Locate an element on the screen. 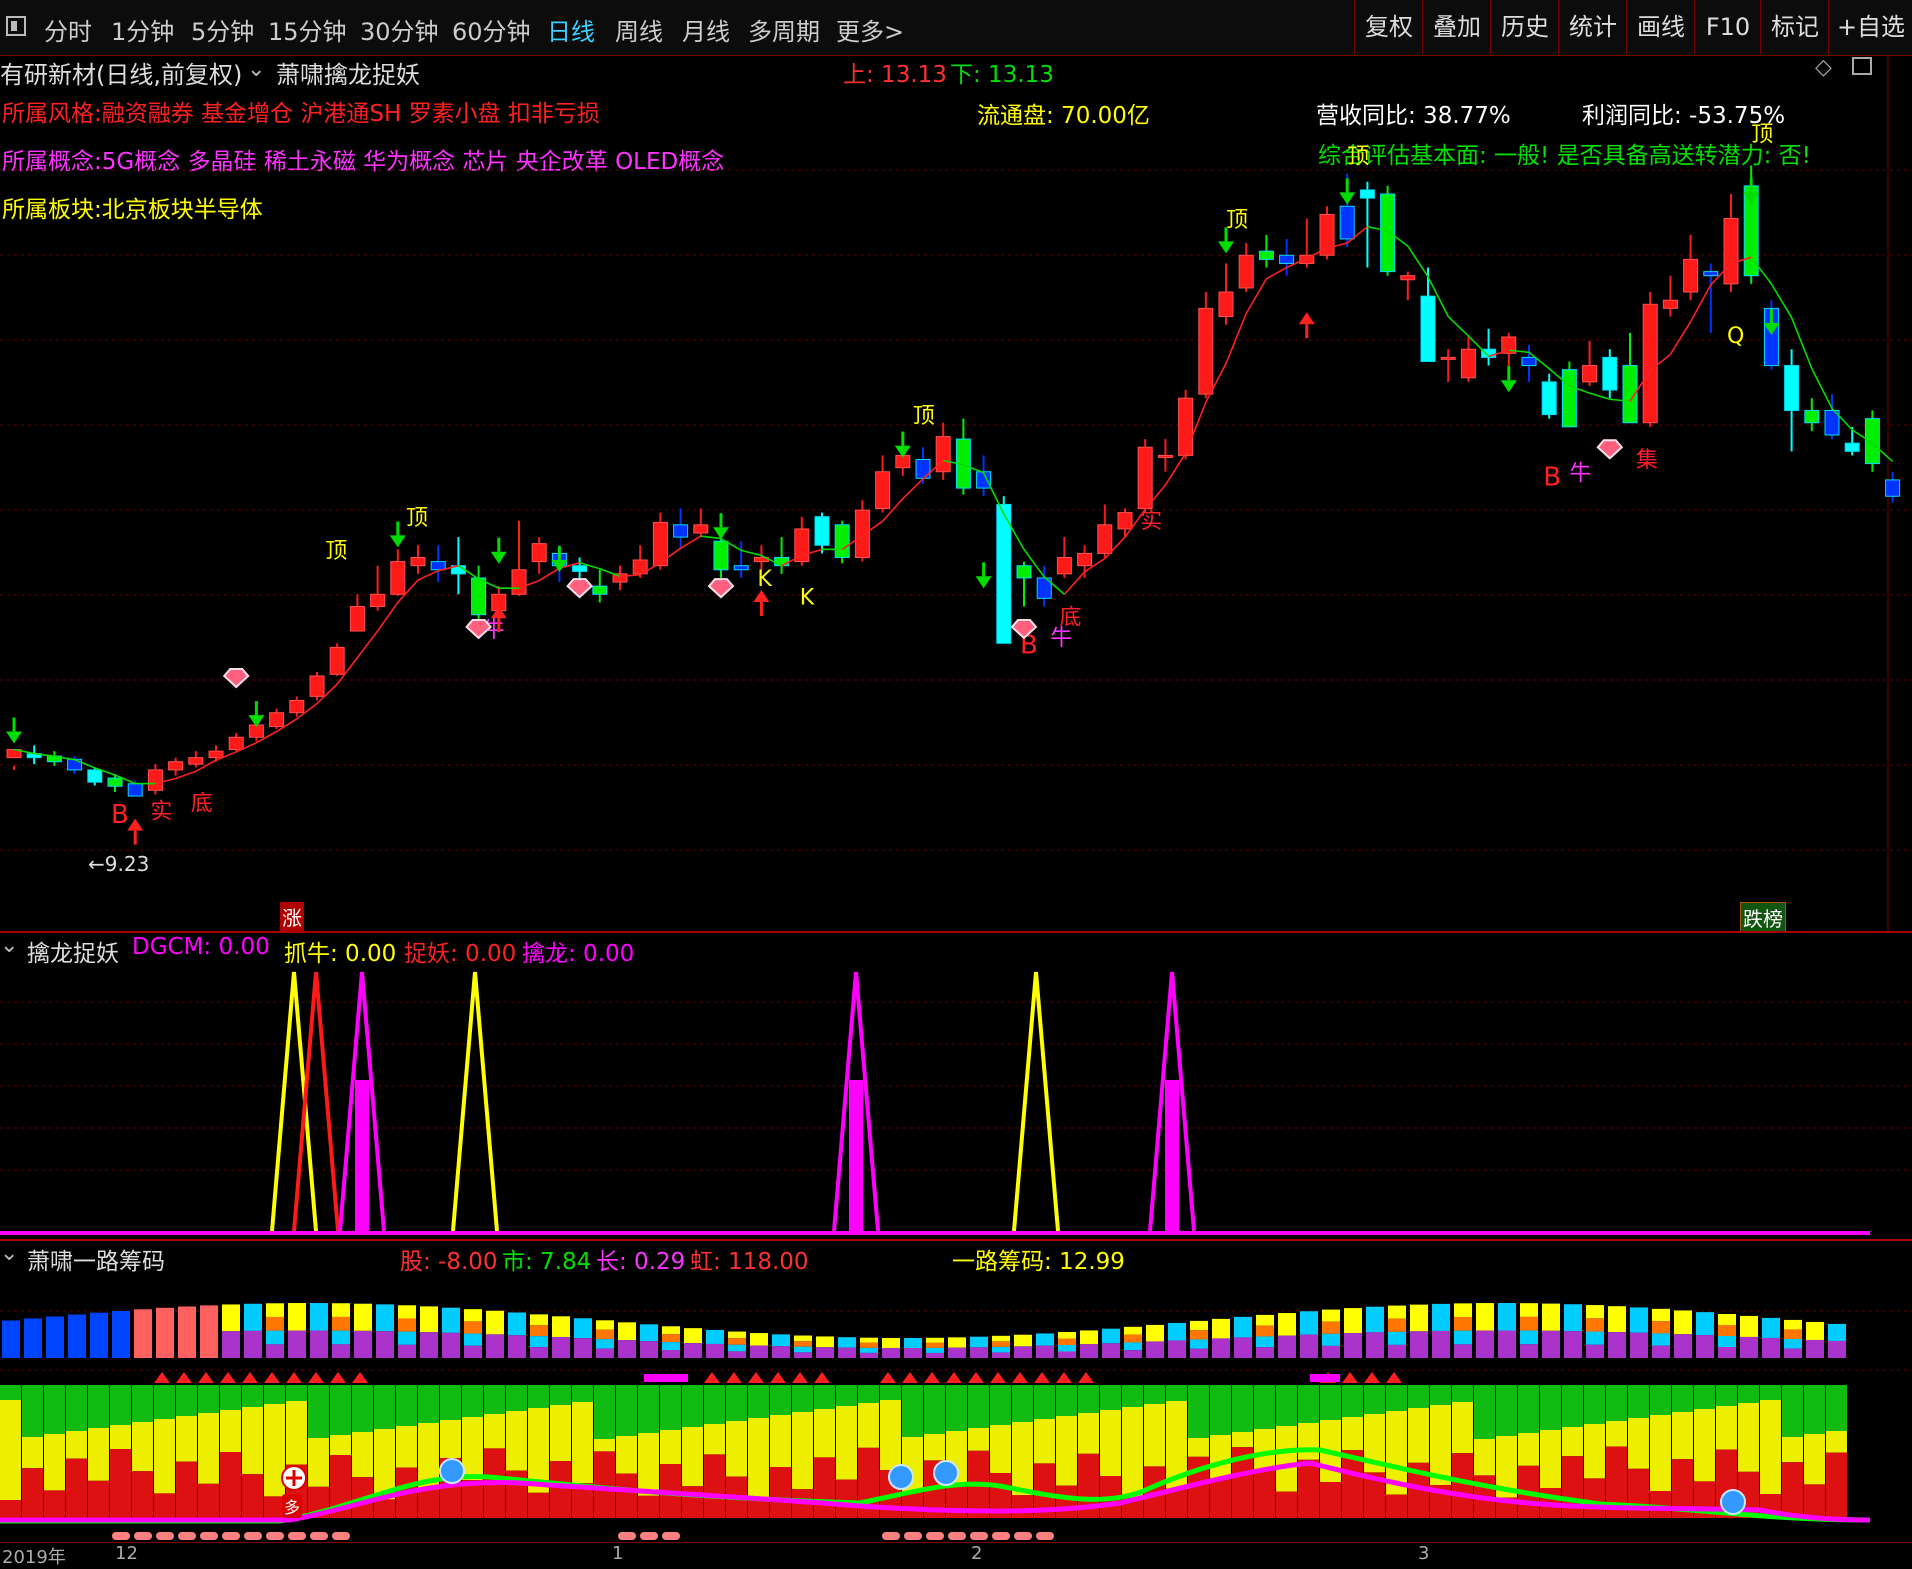 The height and width of the screenshot is (1569, 1912). panel3-collapse-icon: ⌄ is located at coordinates (9, 1253).